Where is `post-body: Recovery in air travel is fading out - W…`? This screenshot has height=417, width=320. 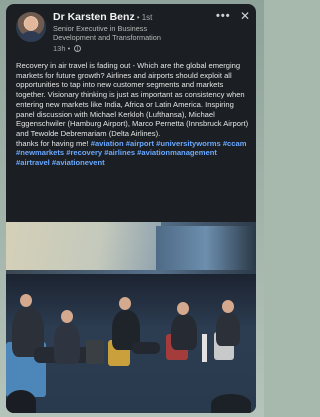
post-body: Recovery in air travel is fading out - W… is located at coordinates (132, 99).